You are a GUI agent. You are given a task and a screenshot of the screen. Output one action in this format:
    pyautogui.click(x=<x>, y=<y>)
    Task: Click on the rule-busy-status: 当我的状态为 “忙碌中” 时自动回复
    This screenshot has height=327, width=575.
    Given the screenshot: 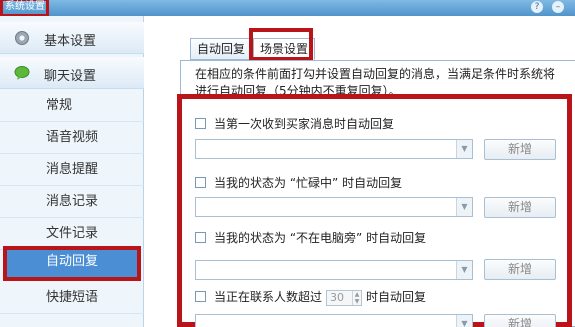 What is the action you would take?
    pyautogui.click(x=298, y=184)
    